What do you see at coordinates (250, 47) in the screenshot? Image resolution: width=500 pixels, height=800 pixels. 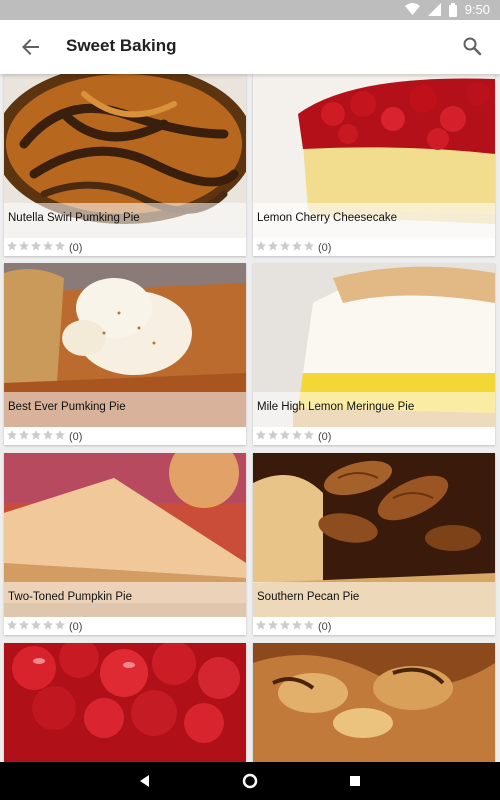 I see `app-bar: Sweet Baking` at bounding box center [250, 47].